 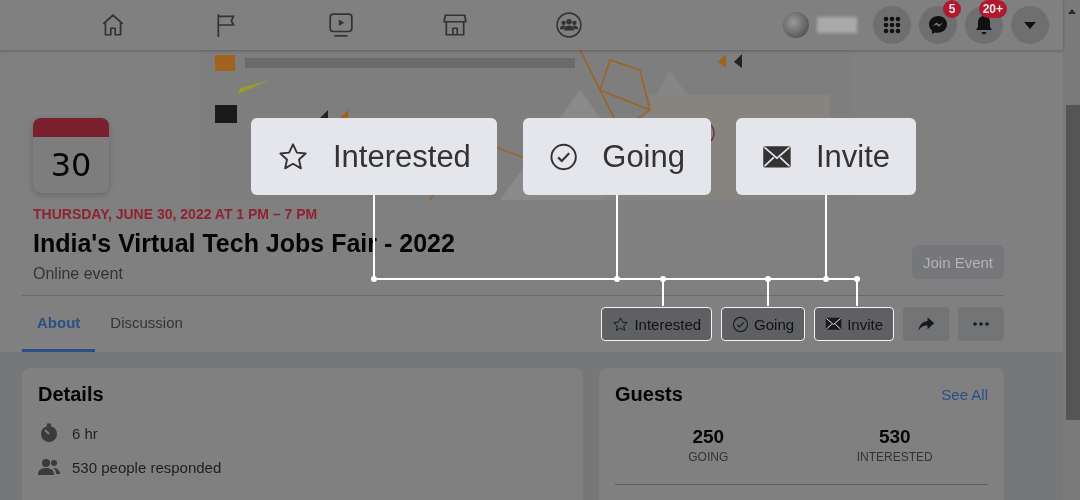 I want to click on notification-badge: 5, so click(x=952, y=9).